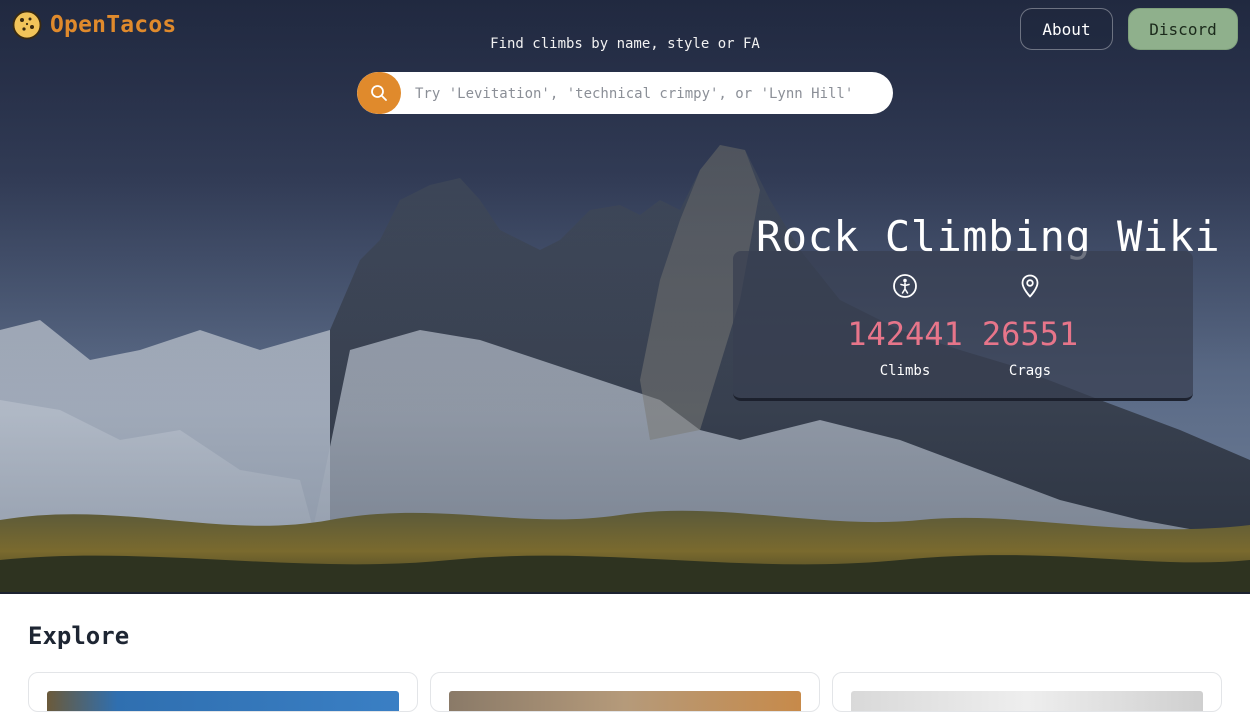  What do you see at coordinates (79, 636) in the screenshot?
I see `explore-heading: Explore` at bounding box center [79, 636].